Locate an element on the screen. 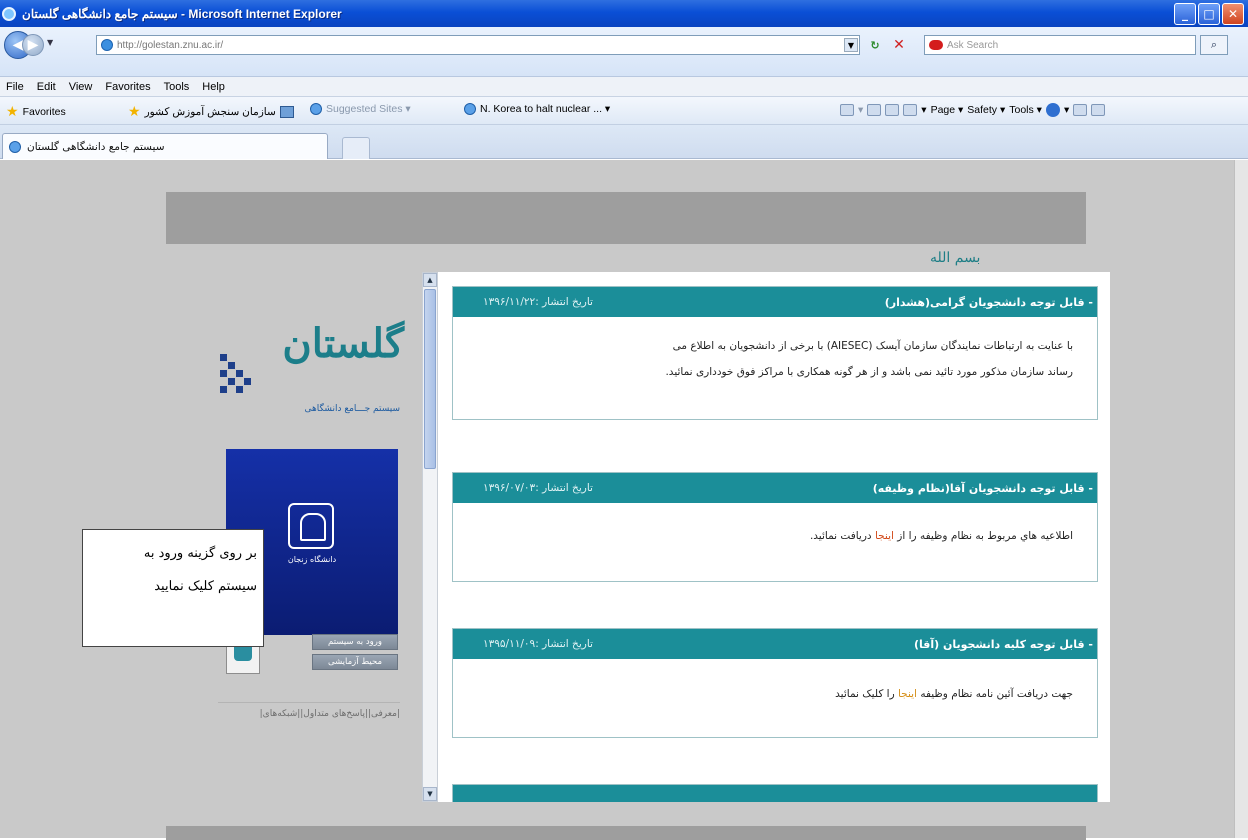 The height and width of the screenshot is (840, 1248). menu-bar: File Edit View Favorites Tools Help is located at coordinates (624, 87).